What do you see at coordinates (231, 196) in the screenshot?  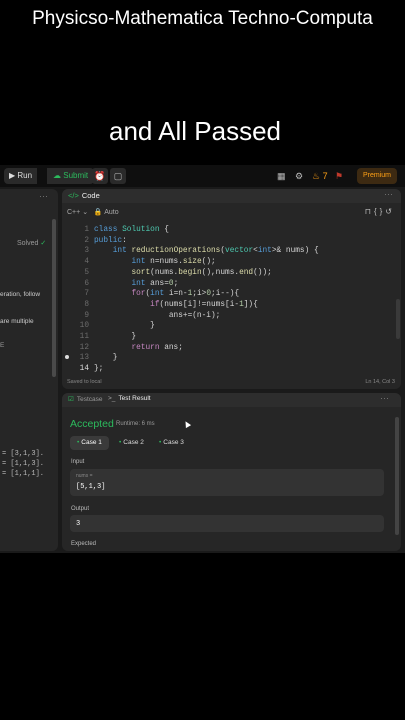 I see `code-panel-header: </> Code ···` at bounding box center [231, 196].